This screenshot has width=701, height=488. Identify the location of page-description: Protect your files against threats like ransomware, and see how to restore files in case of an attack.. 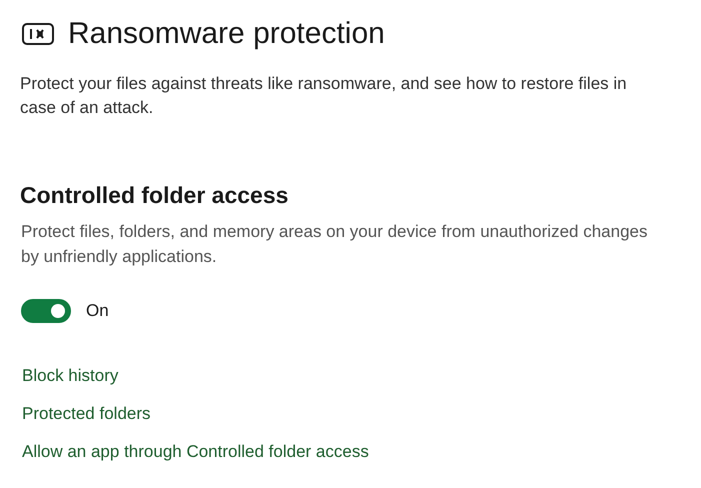
(324, 96).